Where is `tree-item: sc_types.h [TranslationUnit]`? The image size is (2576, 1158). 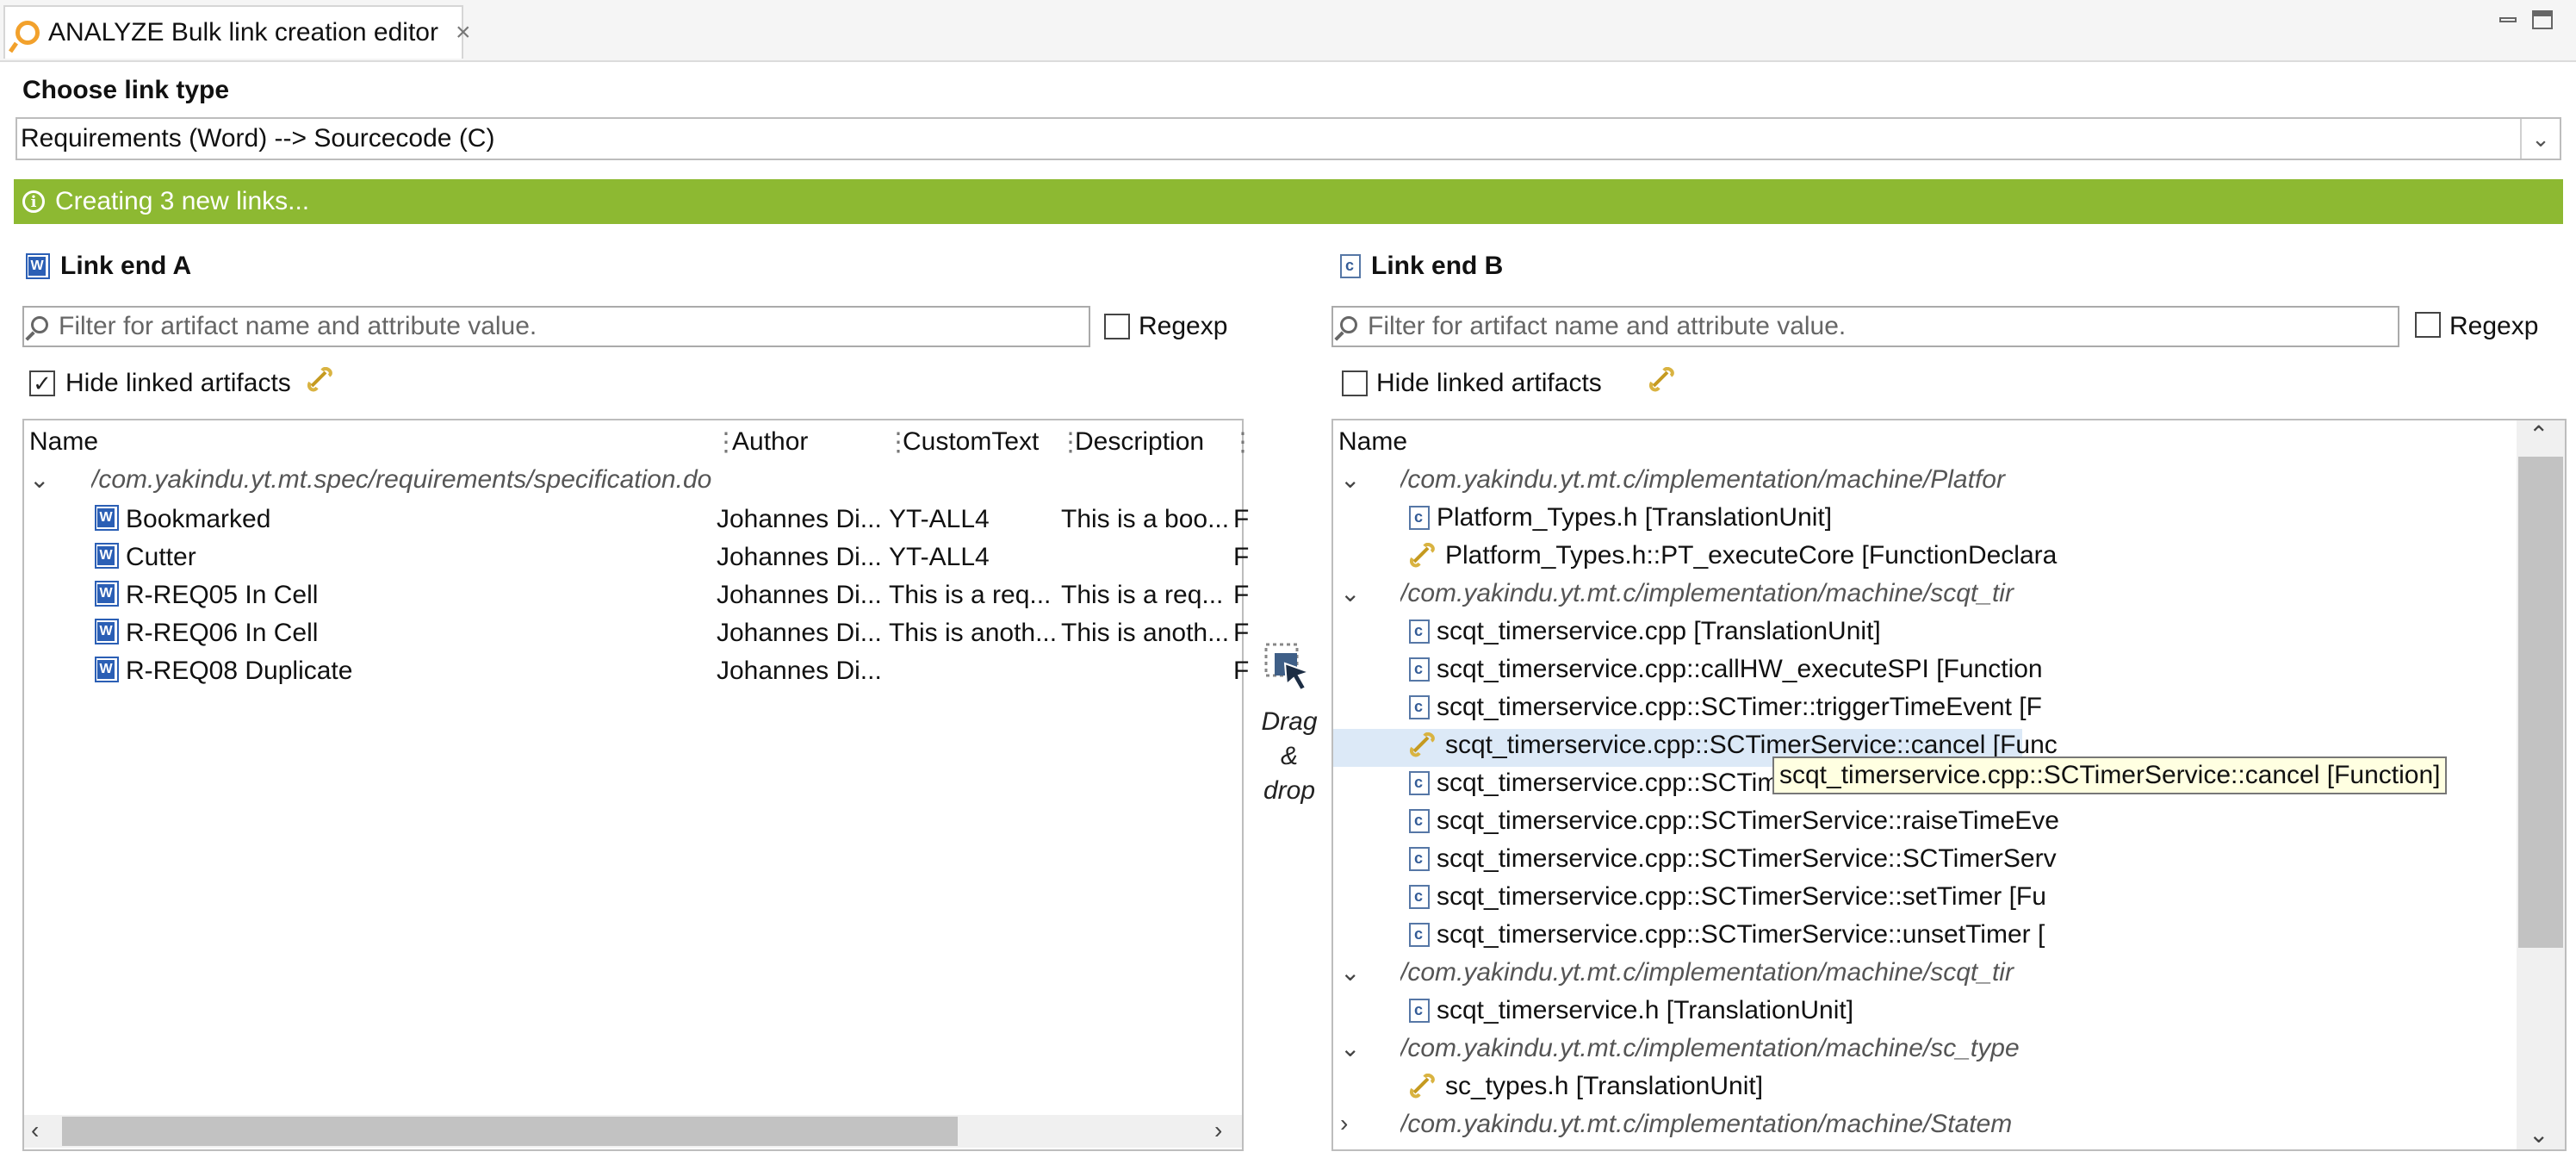 tree-item: sc_types.h [TranslationUnit] is located at coordinates (1586, 1086).